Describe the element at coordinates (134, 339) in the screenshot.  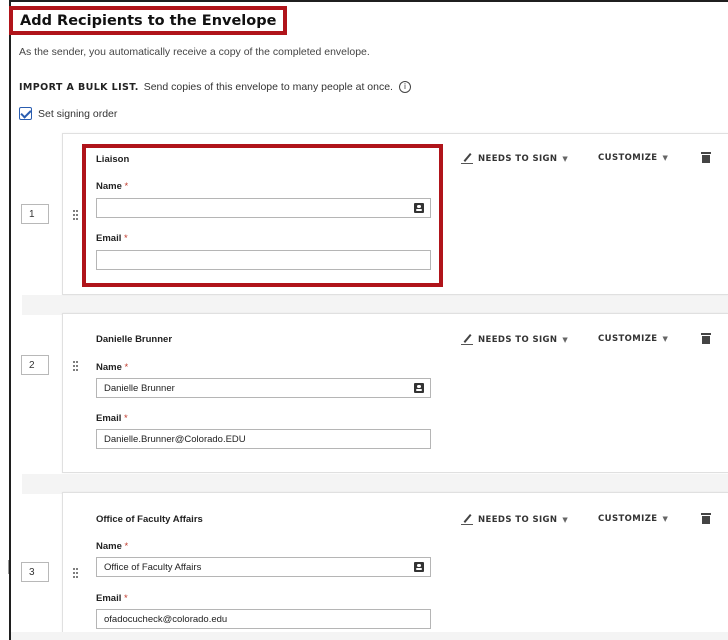
I see `recipient-role-label: Danielle Brunner` at that location.